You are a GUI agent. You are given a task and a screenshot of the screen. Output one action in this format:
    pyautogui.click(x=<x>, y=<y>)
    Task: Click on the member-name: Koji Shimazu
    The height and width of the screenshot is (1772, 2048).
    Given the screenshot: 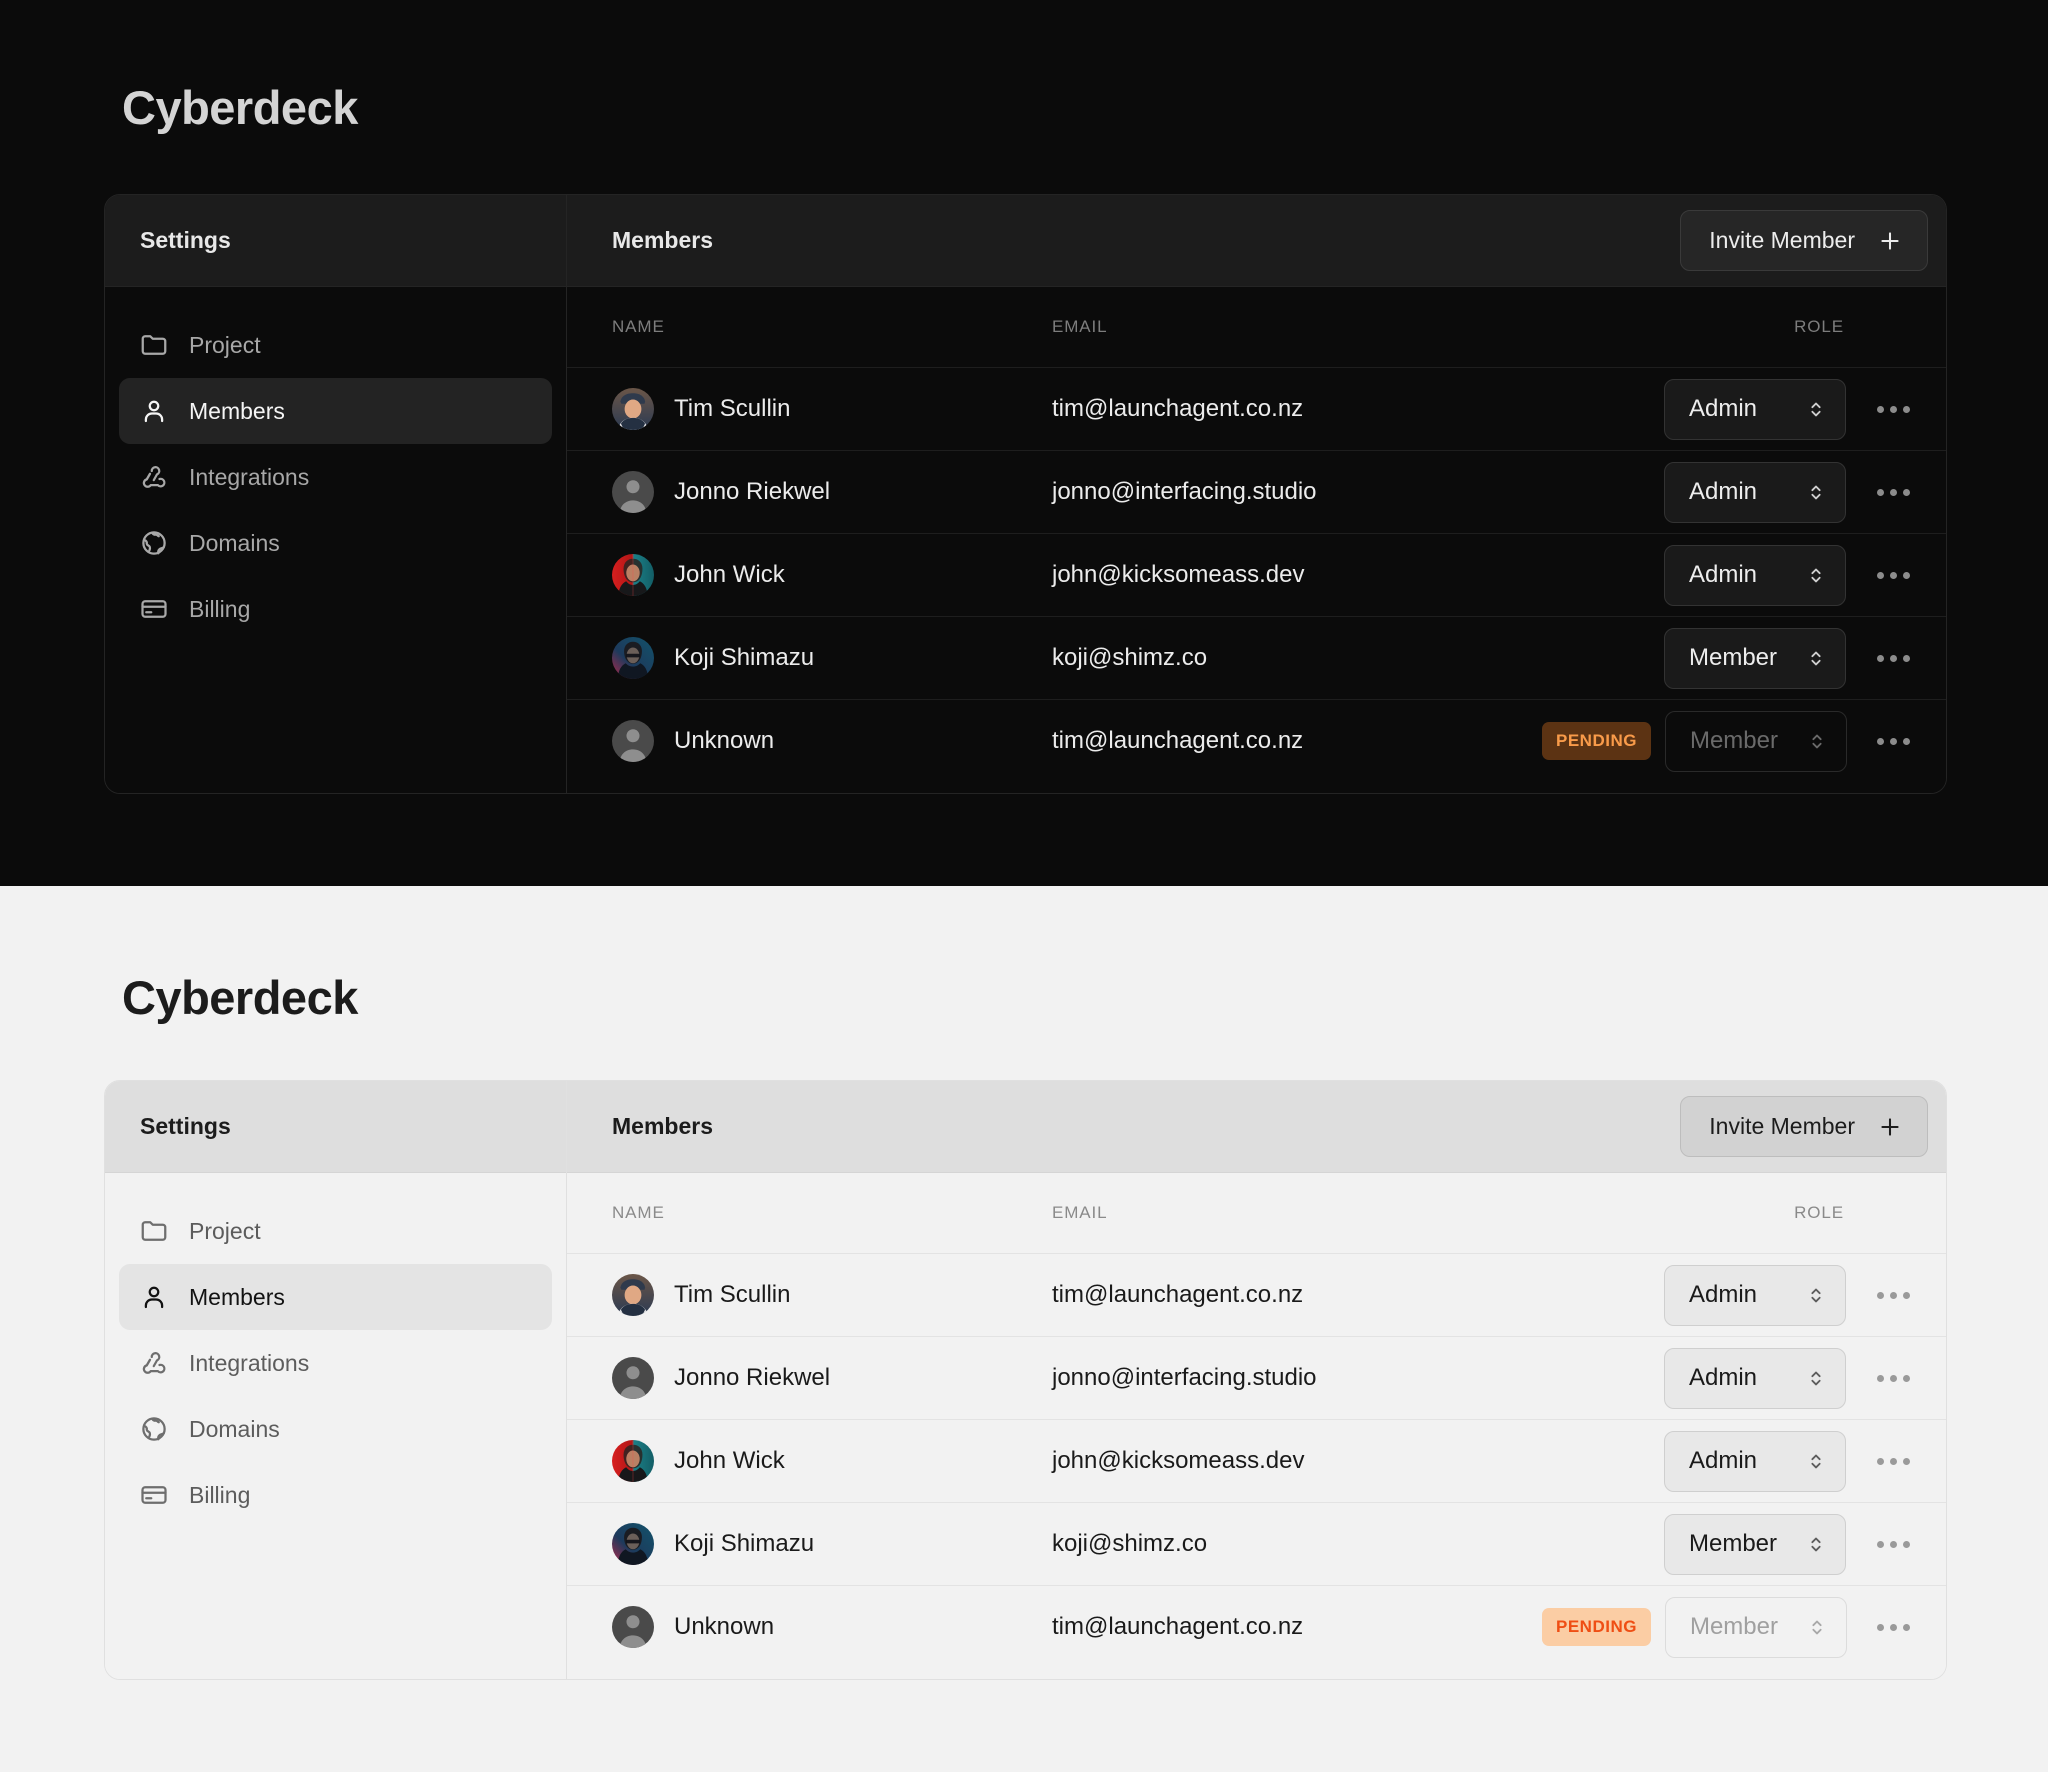 What is the action you would take?
    pyautogui.click(x=744, y=657)
    